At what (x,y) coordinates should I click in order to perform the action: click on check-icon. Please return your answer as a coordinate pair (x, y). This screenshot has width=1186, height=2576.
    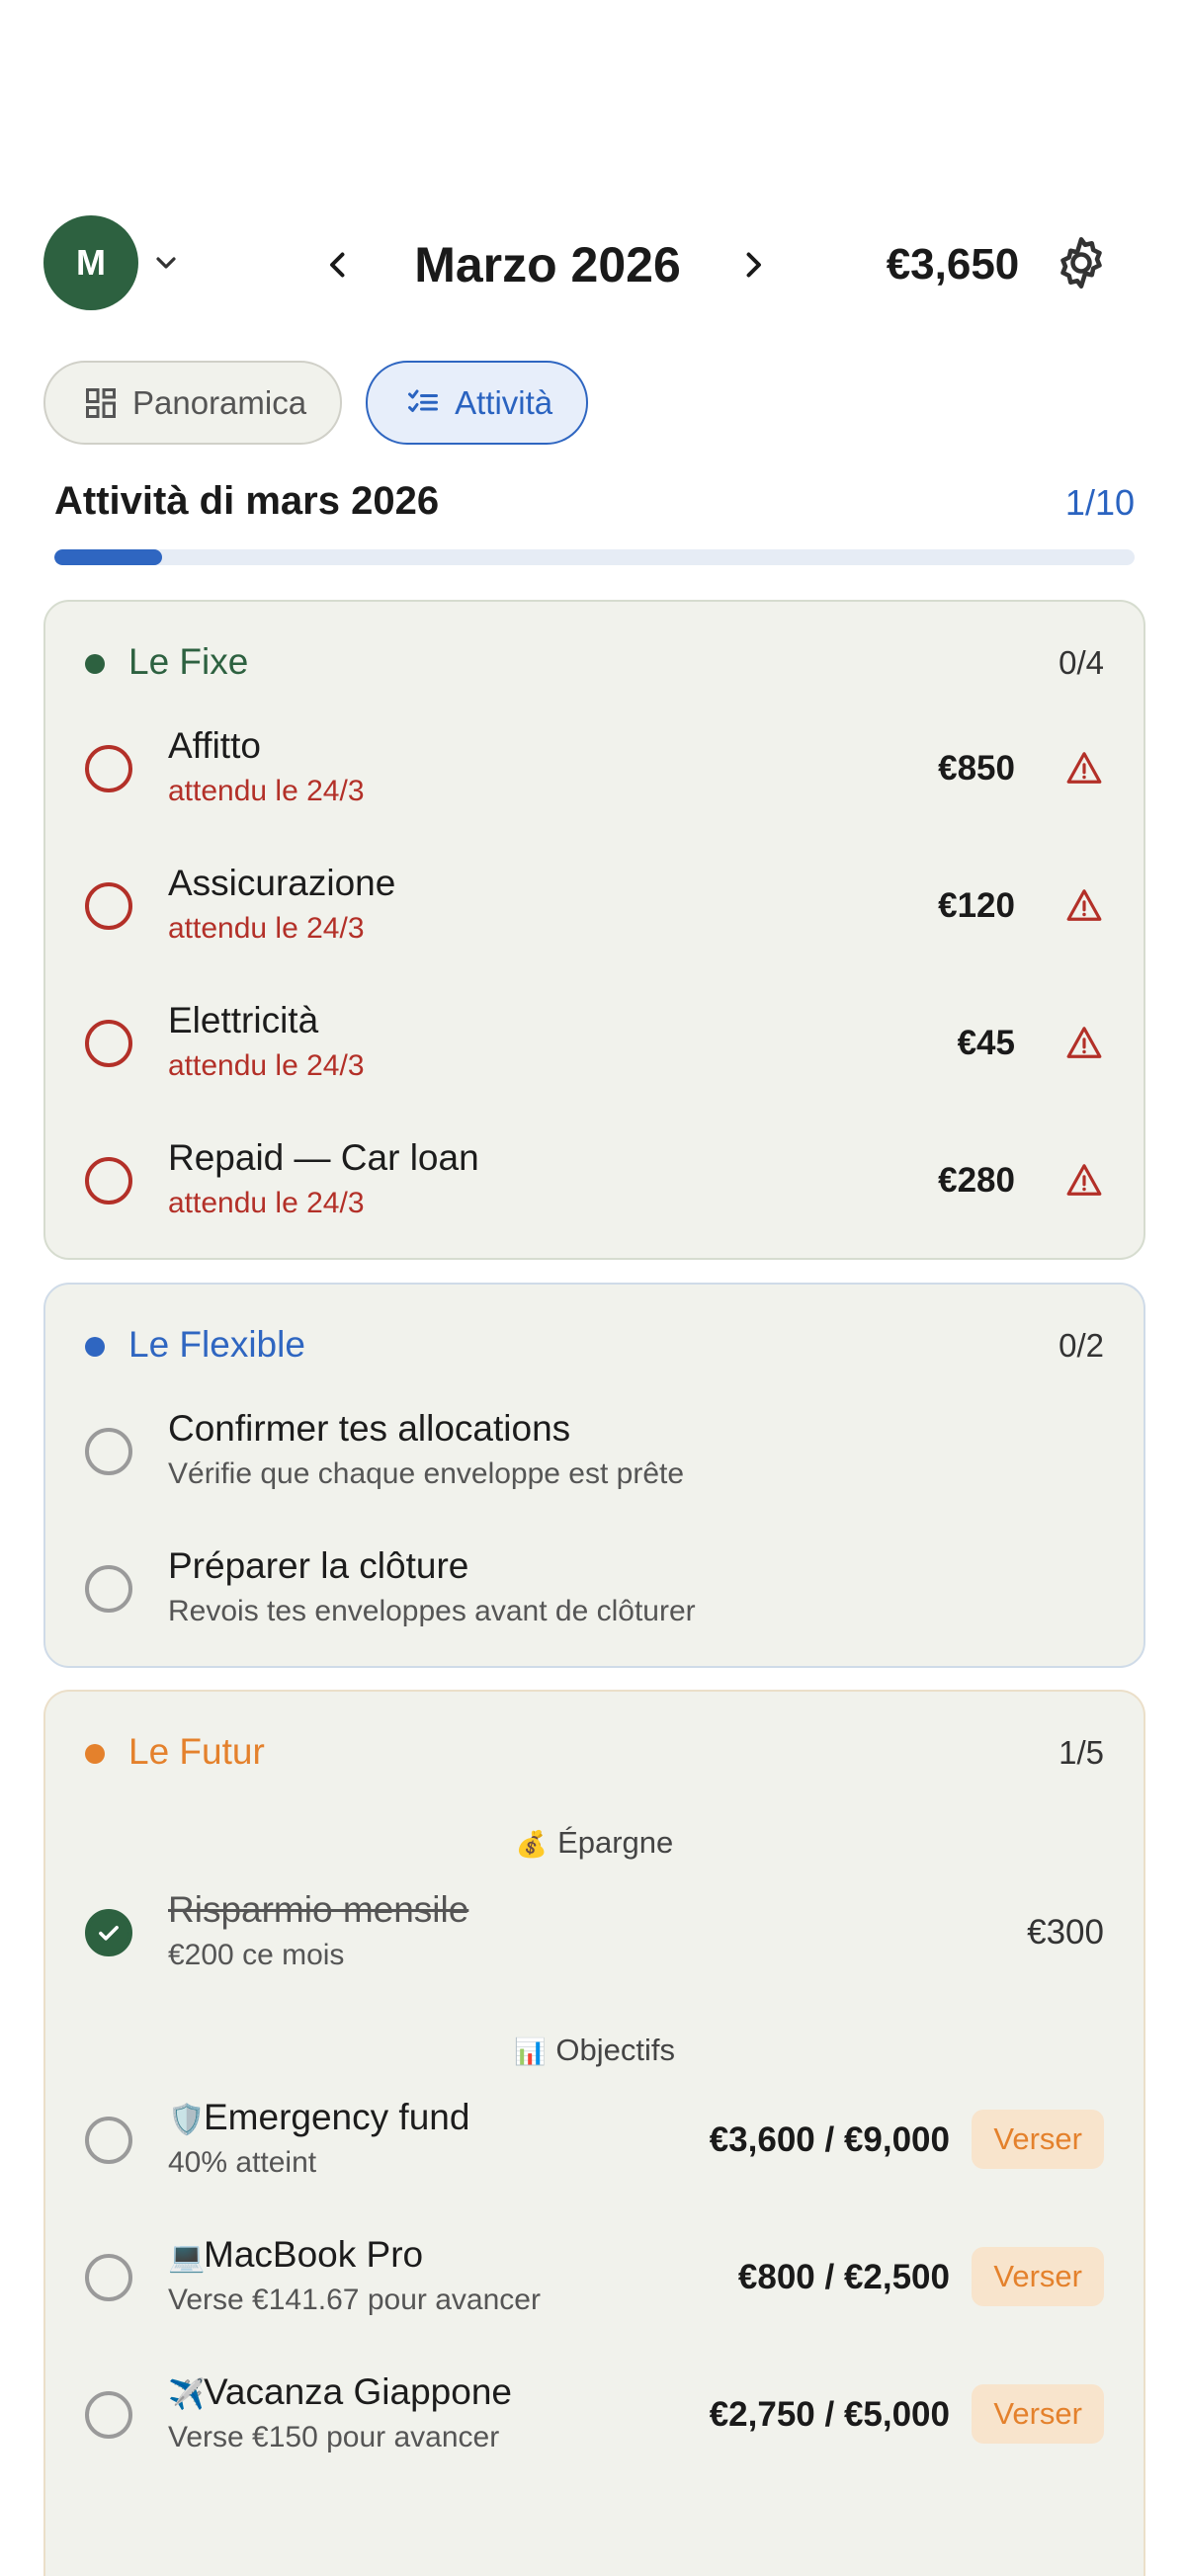
    Looking at the image, I should click on (109, 1933).